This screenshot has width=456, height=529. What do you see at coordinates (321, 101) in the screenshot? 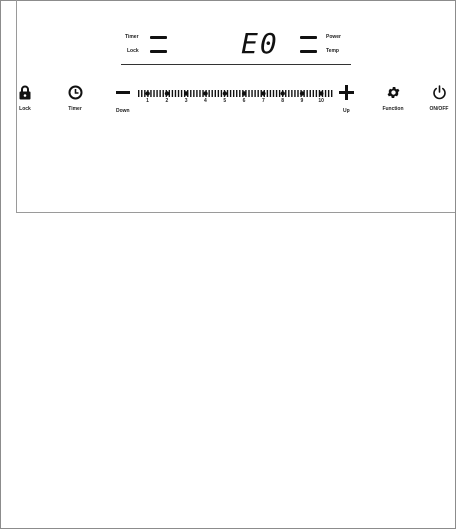
I see `slider-level-10: 10` at bounding box center [321, 101].